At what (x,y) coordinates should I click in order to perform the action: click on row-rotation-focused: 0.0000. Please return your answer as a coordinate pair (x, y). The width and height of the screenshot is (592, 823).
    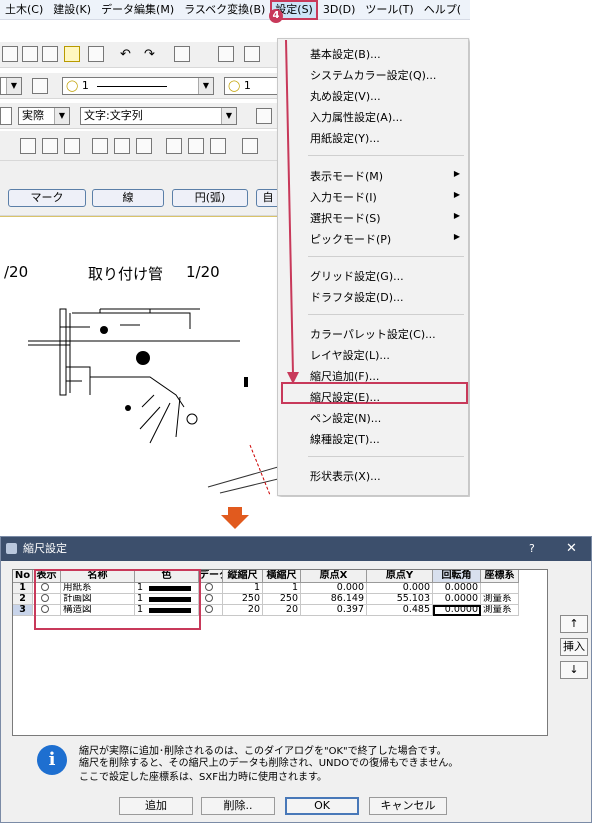
    Looking at the image, I should click on (457, 610).